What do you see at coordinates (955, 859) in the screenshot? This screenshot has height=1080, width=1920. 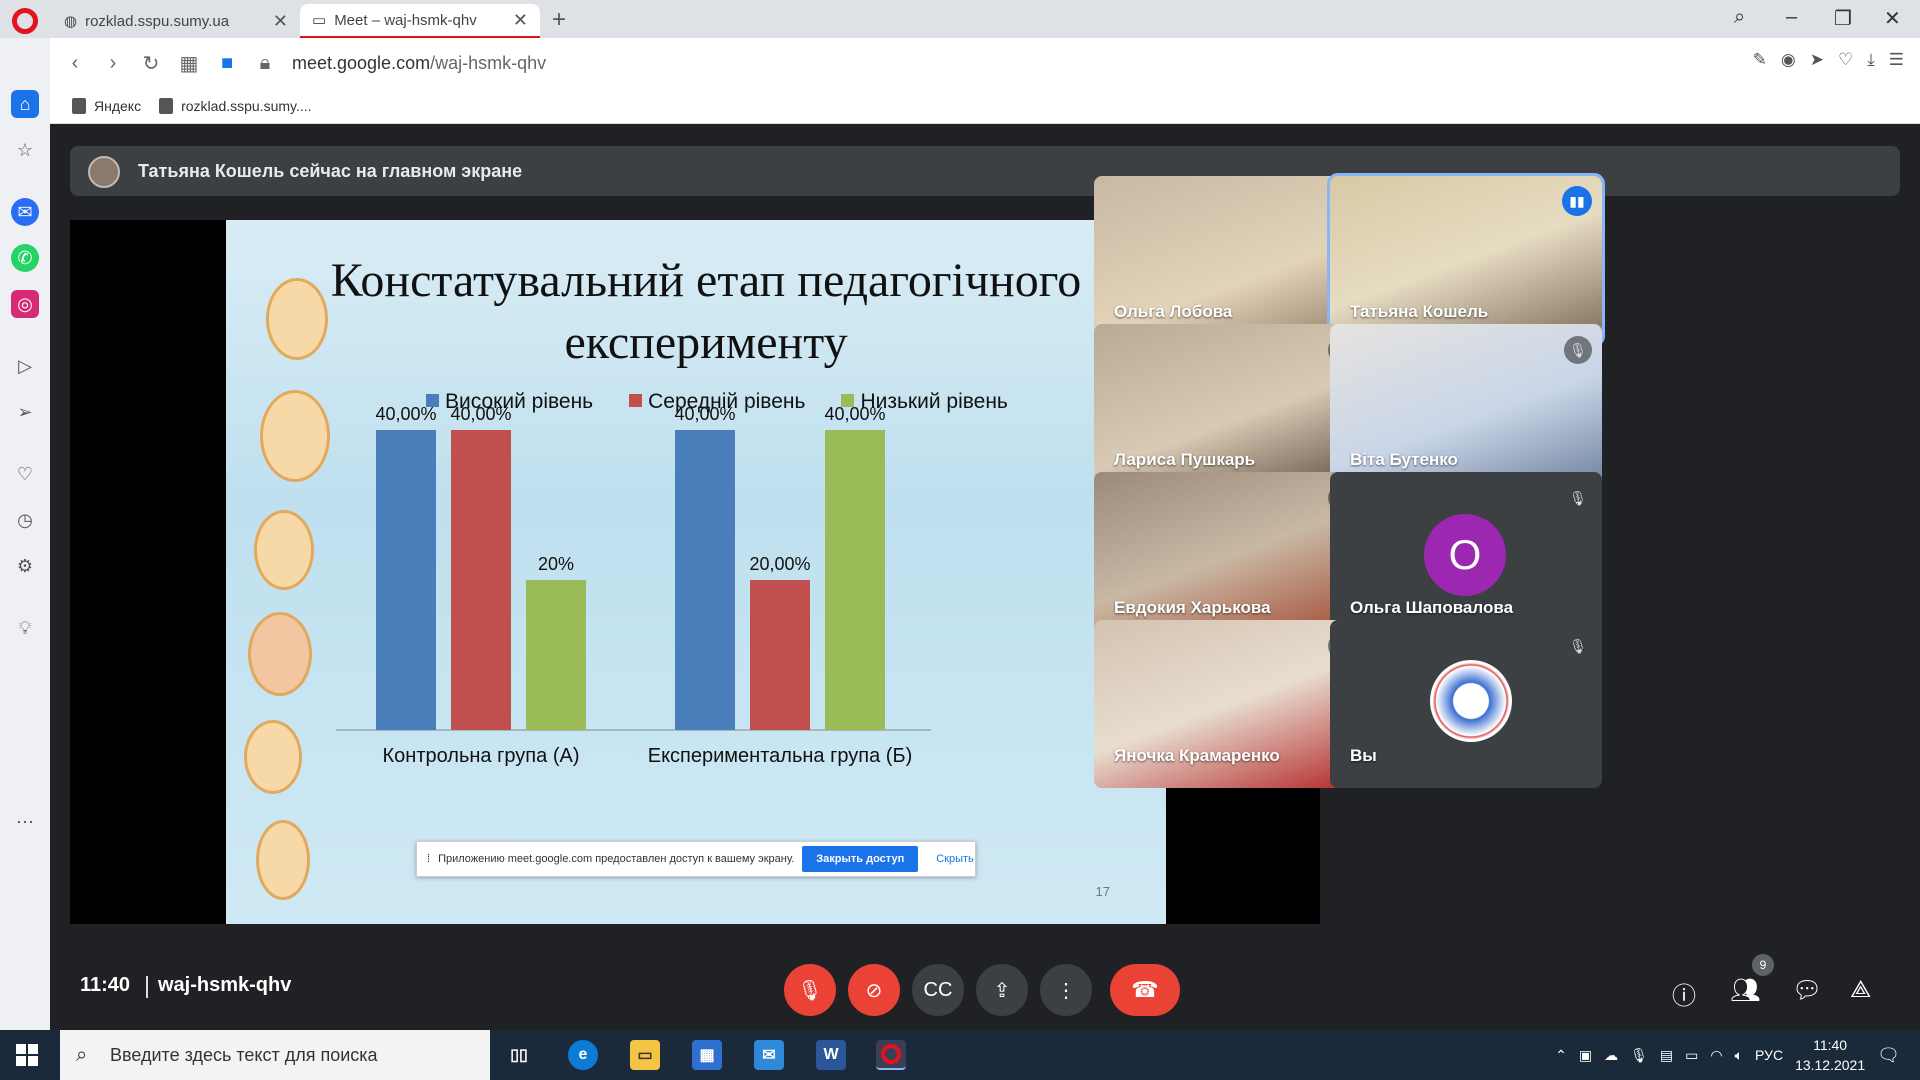 I see `hide-notice-link: Скрыть` at bounding box center [955, 859].